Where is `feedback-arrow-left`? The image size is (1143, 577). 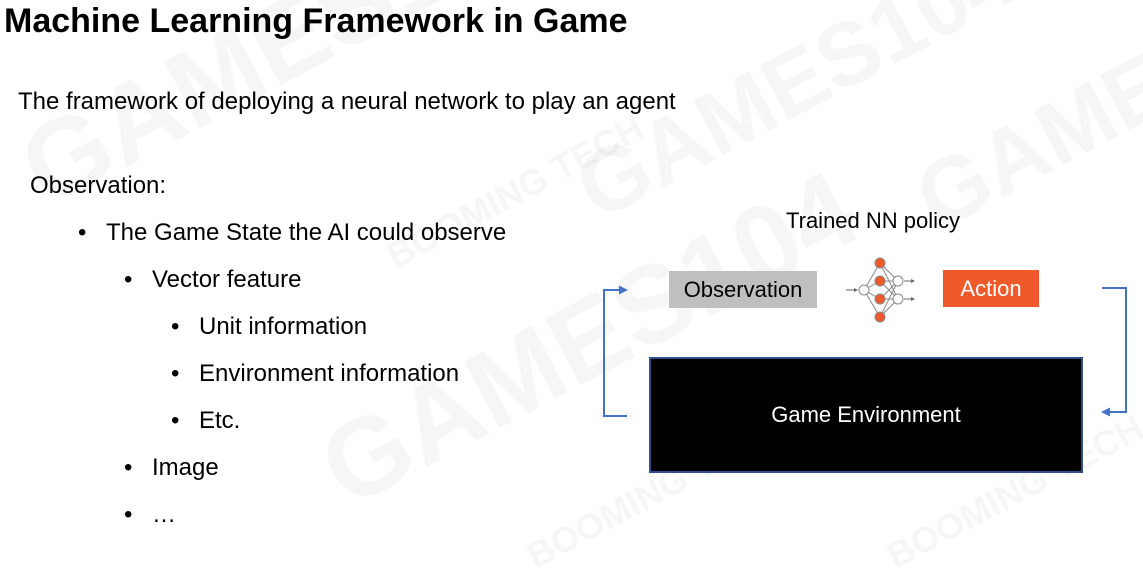 feedback-arrow-left is located at coordinates (615, 353).